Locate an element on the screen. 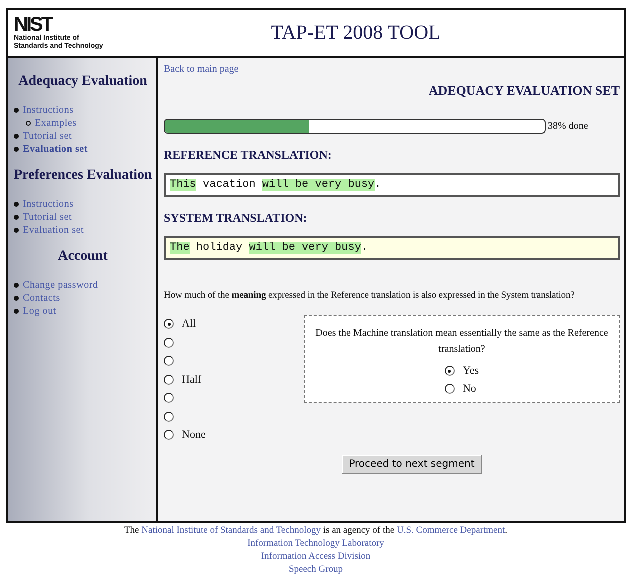  sidebar-heading: Account is located at coordinates (83, 257).